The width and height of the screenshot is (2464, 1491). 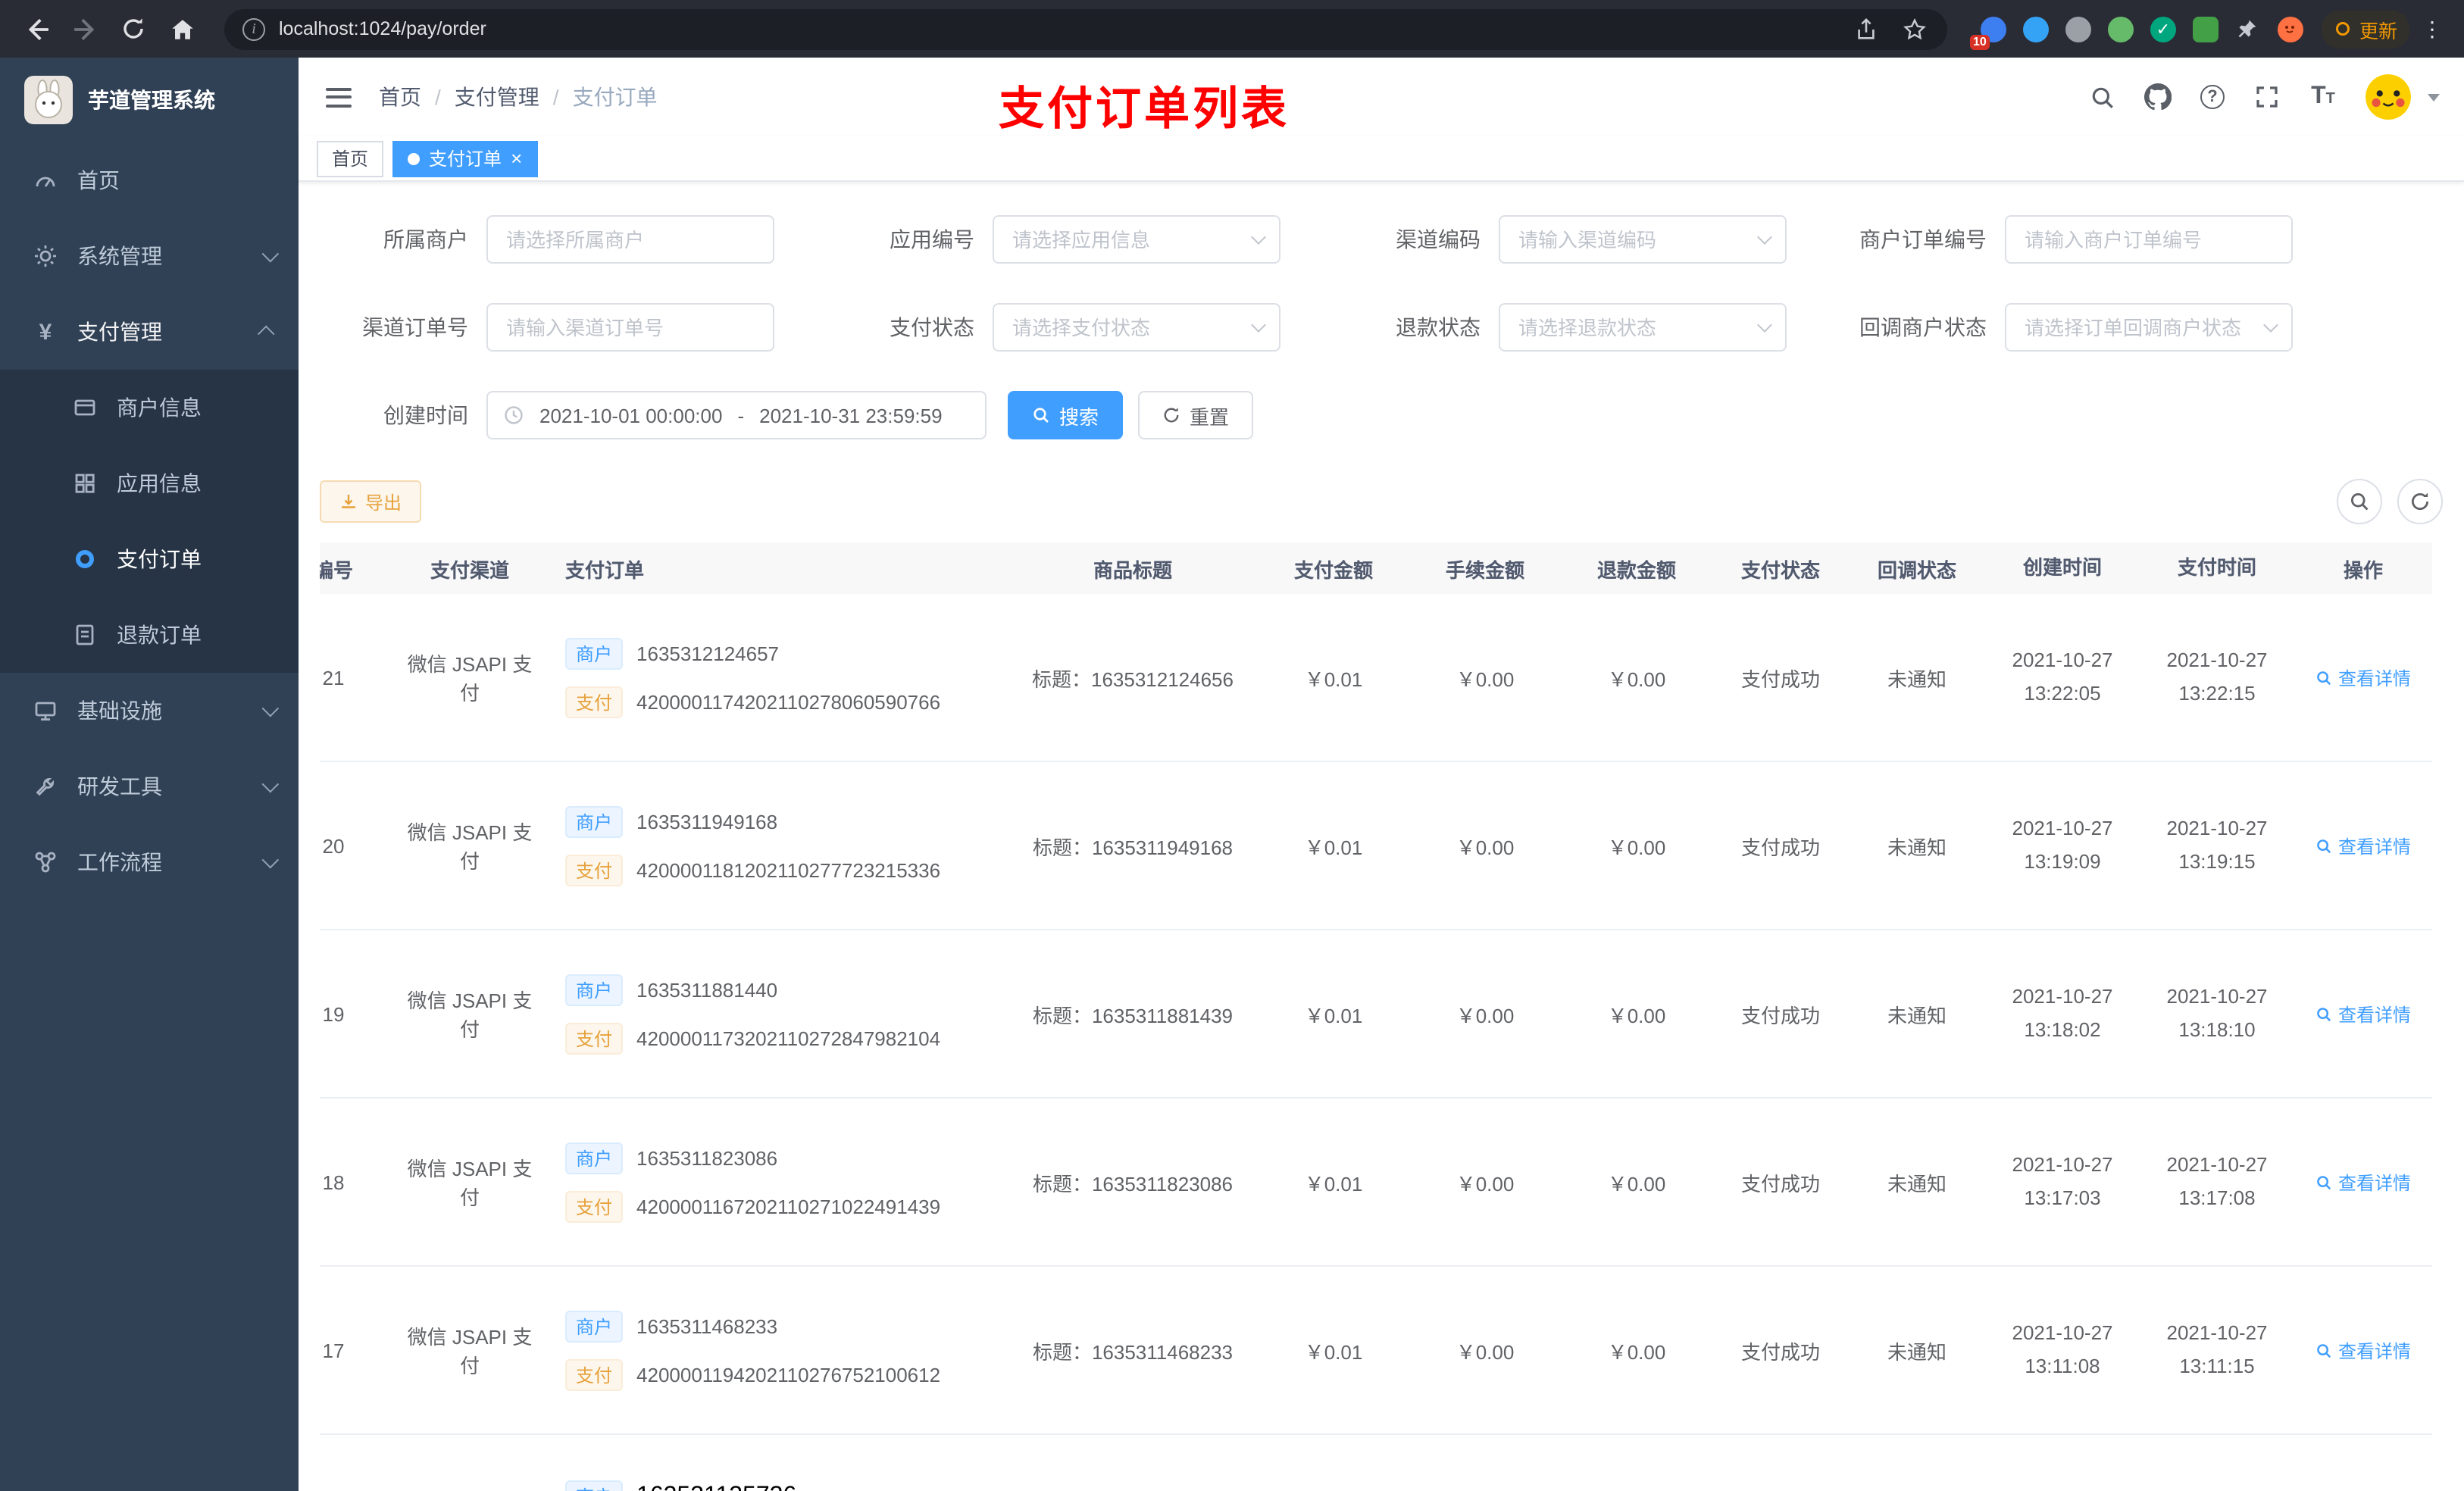 I want to click on sidebar-item-system: 系统管理, so click(x=149, y=256).